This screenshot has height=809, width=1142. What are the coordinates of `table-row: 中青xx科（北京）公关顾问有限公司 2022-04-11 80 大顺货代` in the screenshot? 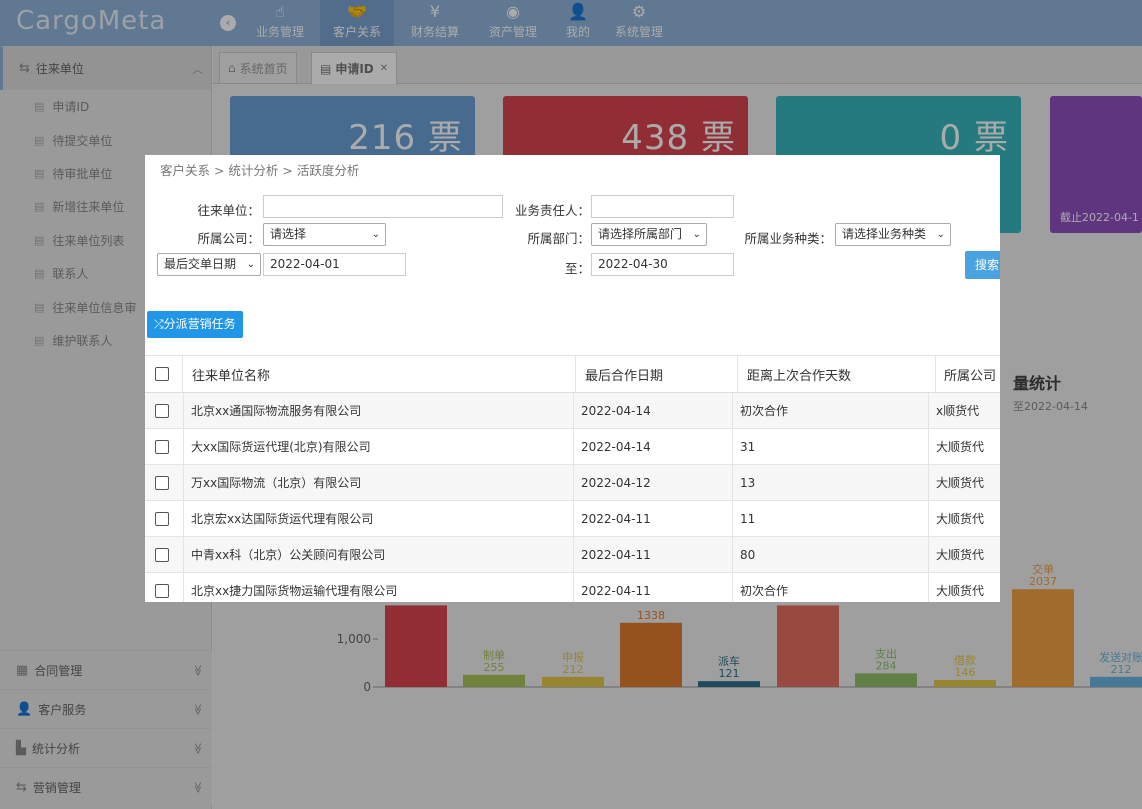 It's located at (572, 555).